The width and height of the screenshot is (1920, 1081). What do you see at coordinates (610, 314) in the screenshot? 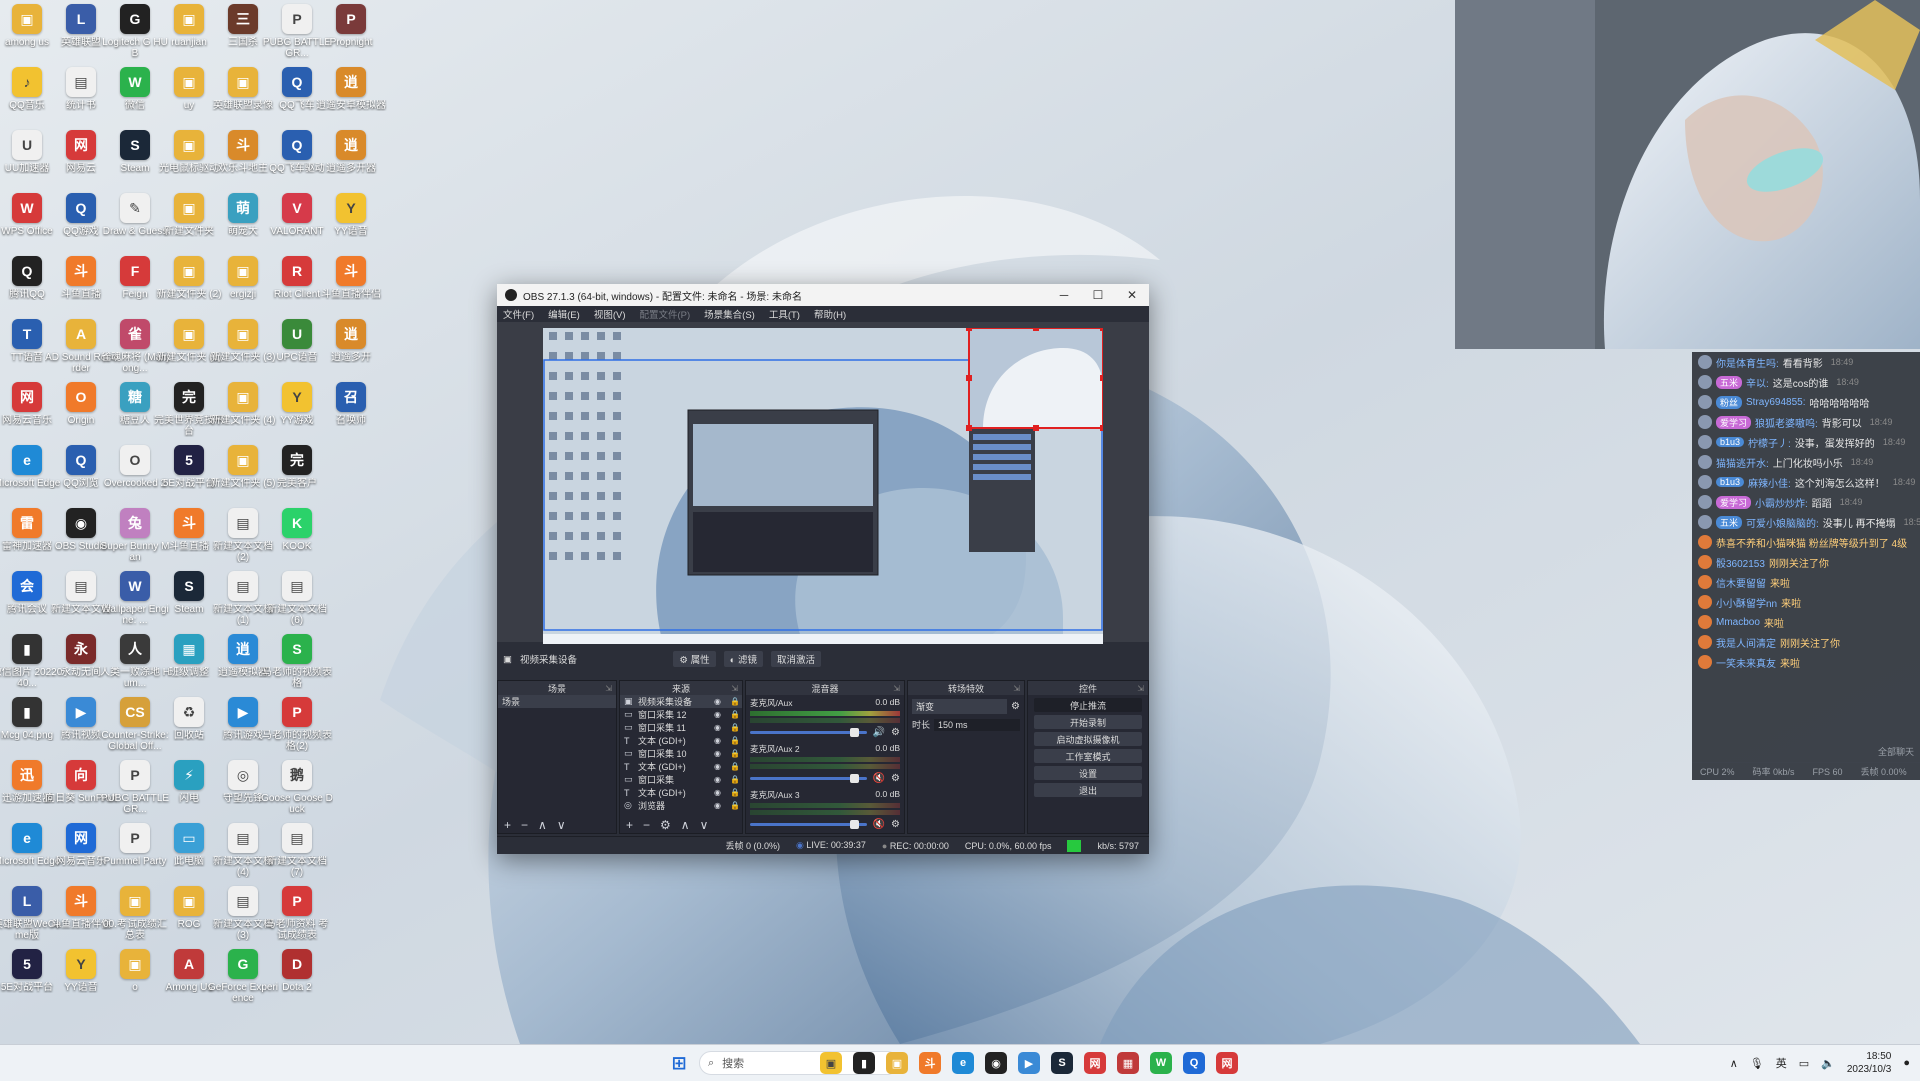
I see `menu-item: 视图(V)` at bounding box center [610, 314].